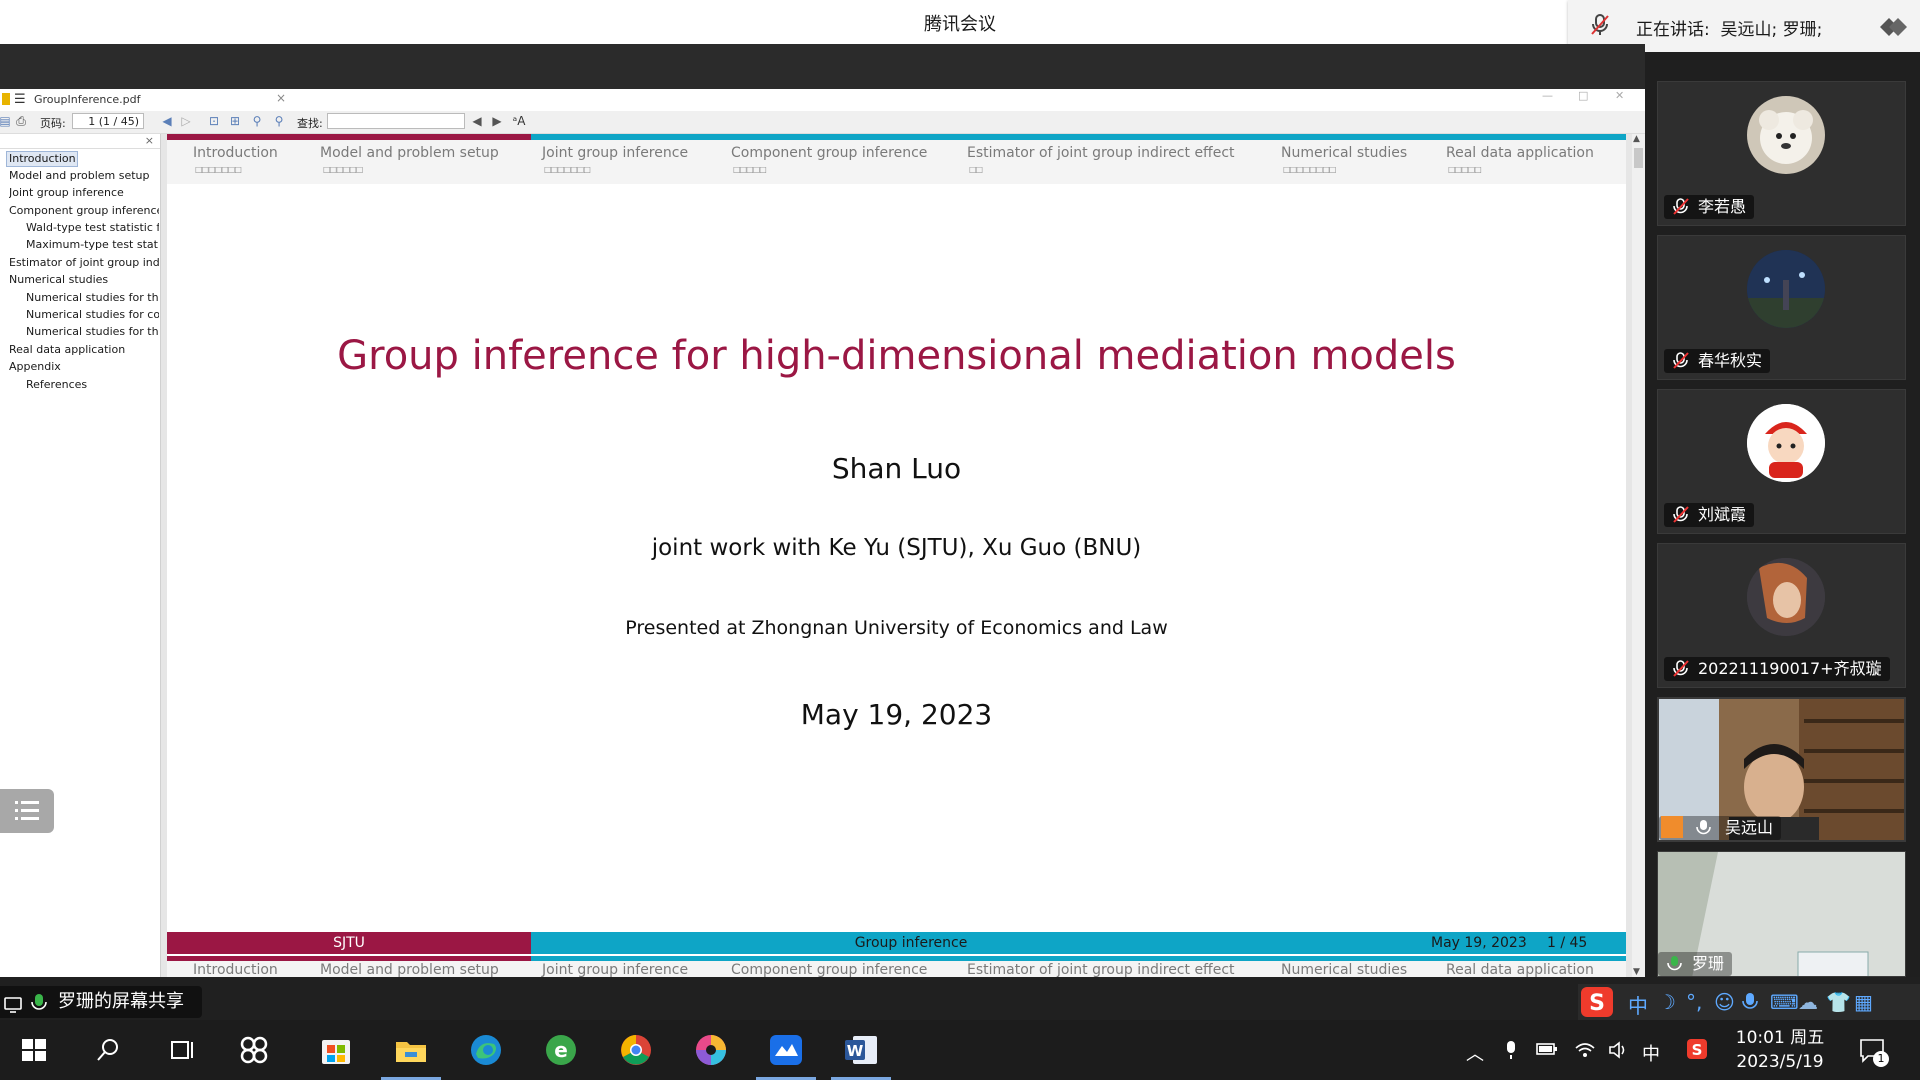 This screenshot has height=1080, width=1920. What do you see at coordinates (6, 121) in the screenshot?
I see `open-icon: ▤` at bounding box center [6, 121].